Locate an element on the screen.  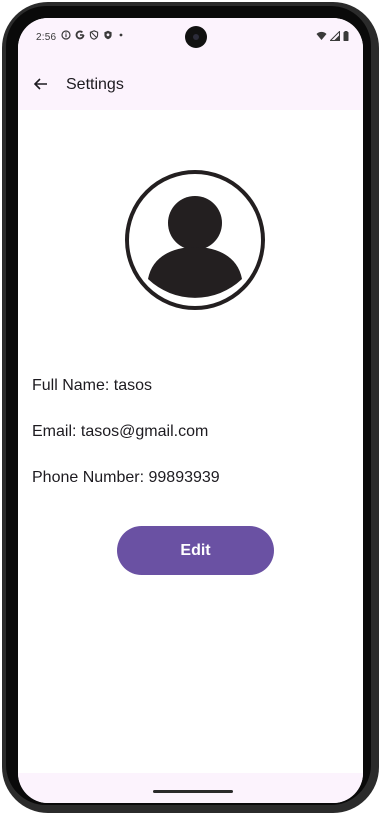
account-circle-icon is located at coordinates (195, 240).